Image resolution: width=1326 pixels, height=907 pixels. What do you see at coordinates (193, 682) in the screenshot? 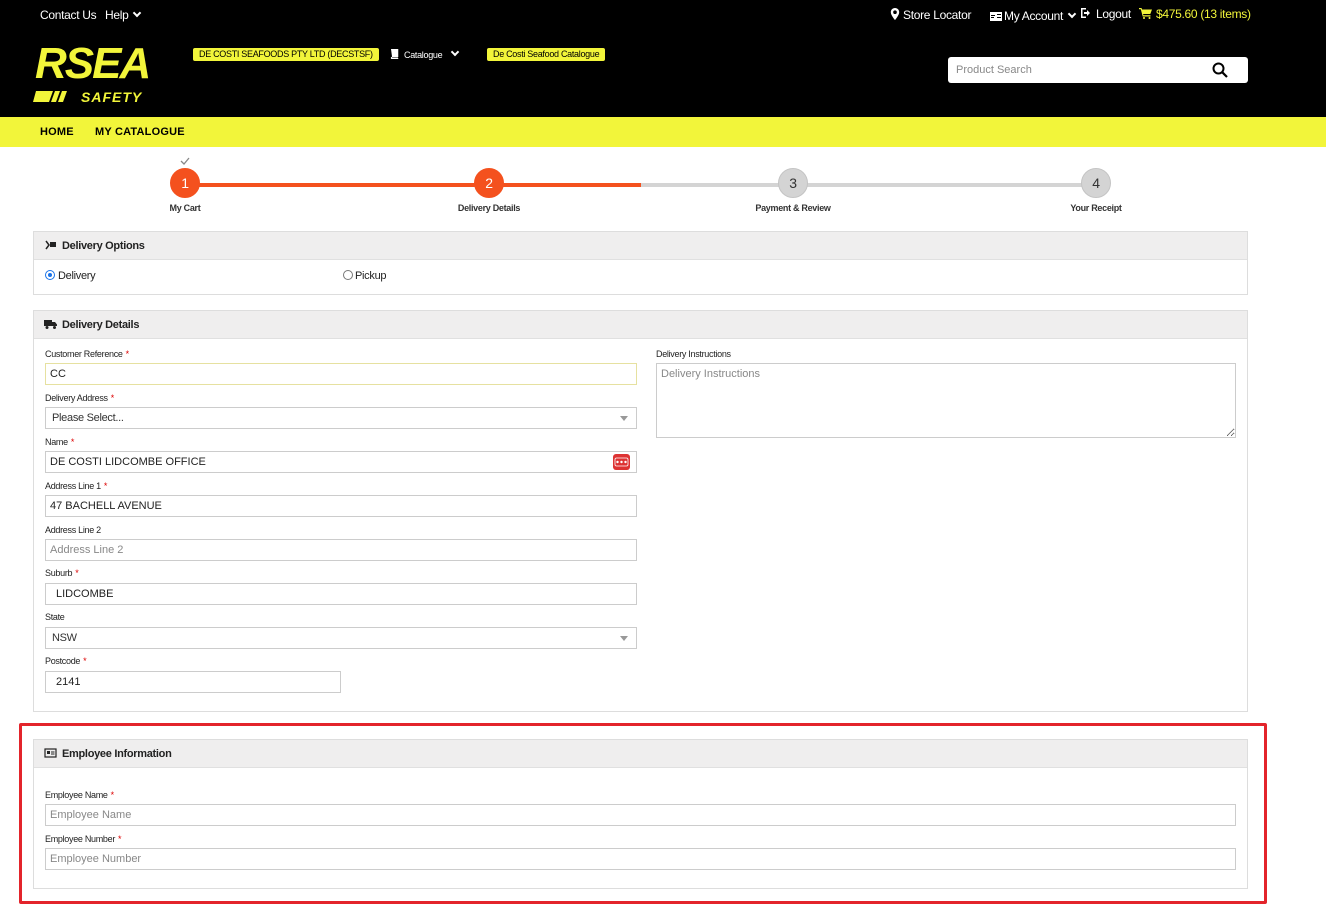
I see `postcode-input` at bounding box center [193, 682].